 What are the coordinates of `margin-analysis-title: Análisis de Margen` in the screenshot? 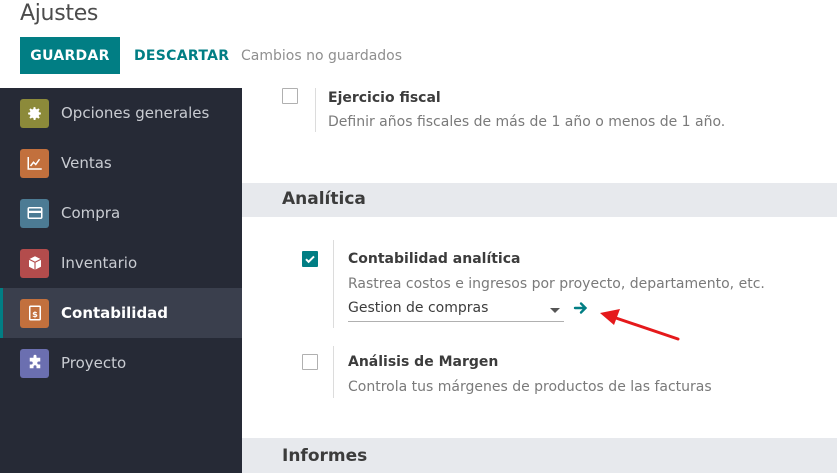 It's located at (423, 362).